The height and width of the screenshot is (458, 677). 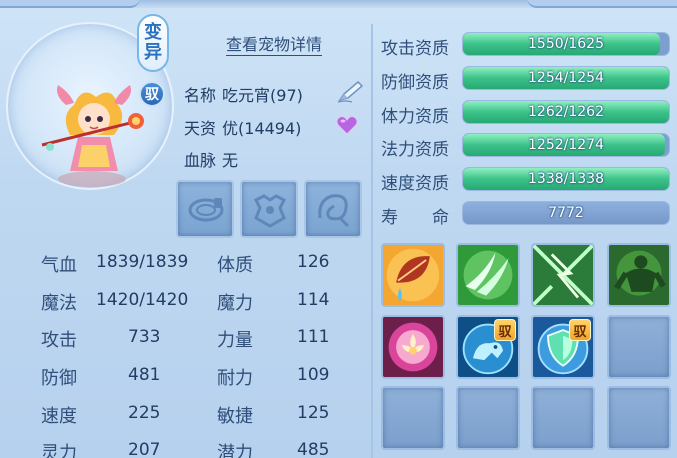 I want to click on wind-wings-skill-icon, so click(x=488, y=275).